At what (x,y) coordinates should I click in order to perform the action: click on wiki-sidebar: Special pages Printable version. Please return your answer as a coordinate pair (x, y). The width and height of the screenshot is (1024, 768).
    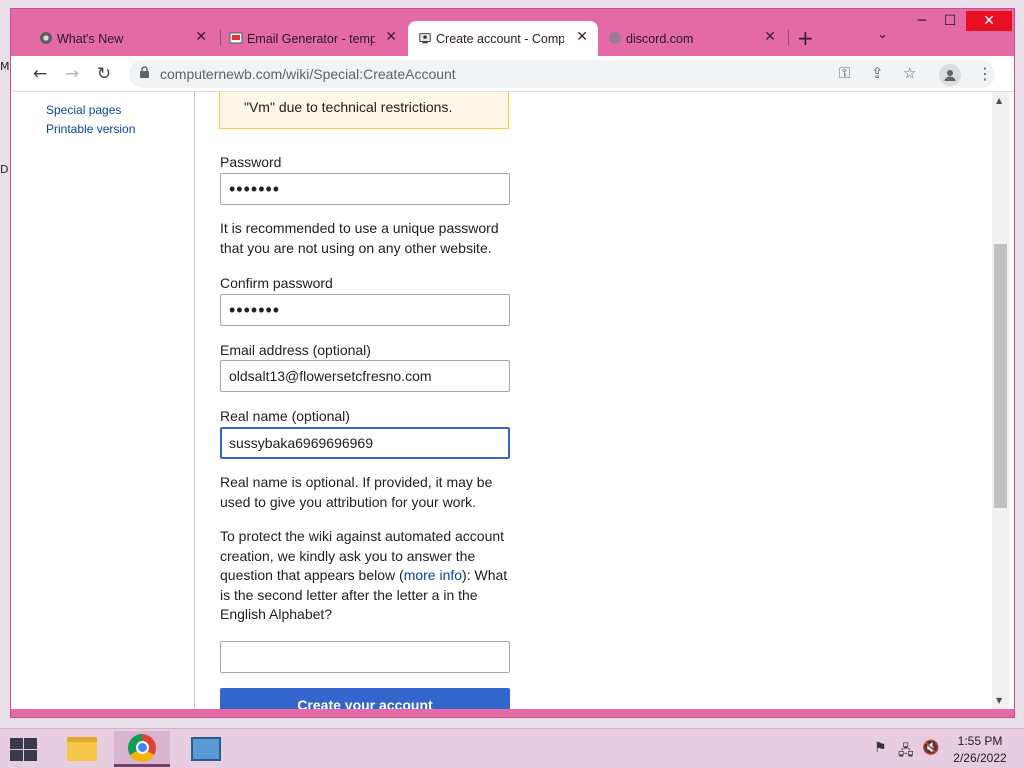
    Looking at the image, I should click on (103, 400).